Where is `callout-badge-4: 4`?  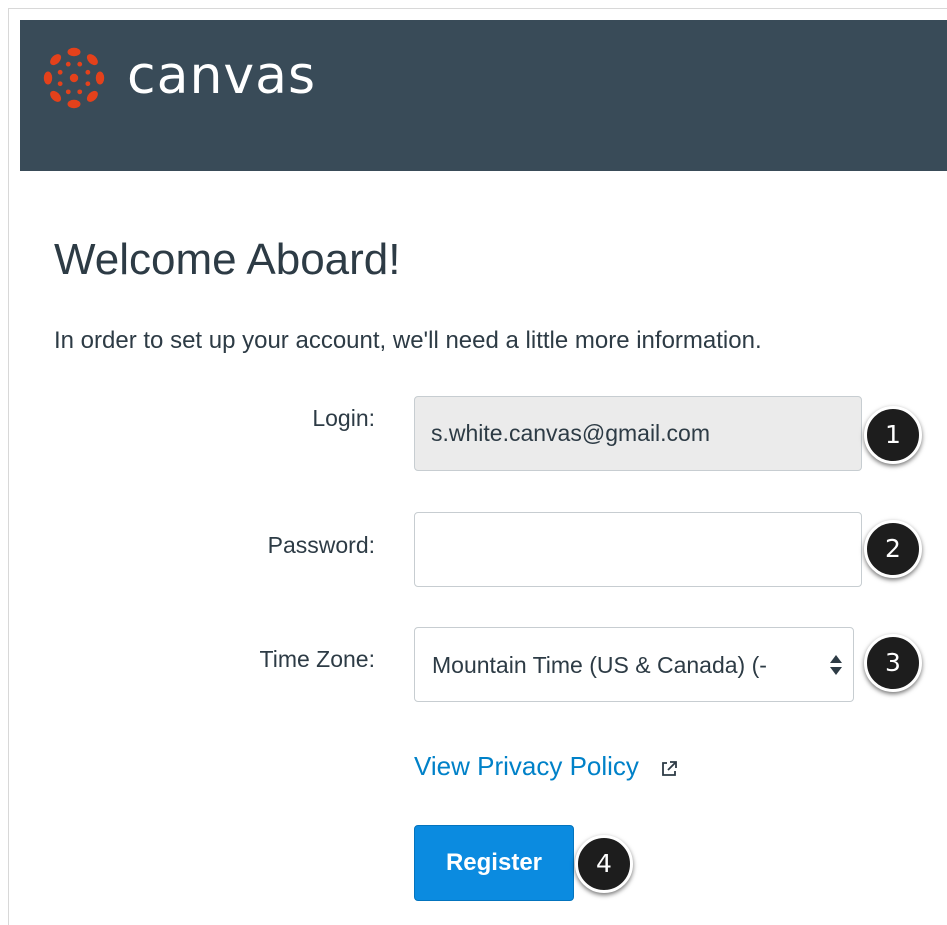 callout-badge-4: 4 is located at coordinates (604, 864).